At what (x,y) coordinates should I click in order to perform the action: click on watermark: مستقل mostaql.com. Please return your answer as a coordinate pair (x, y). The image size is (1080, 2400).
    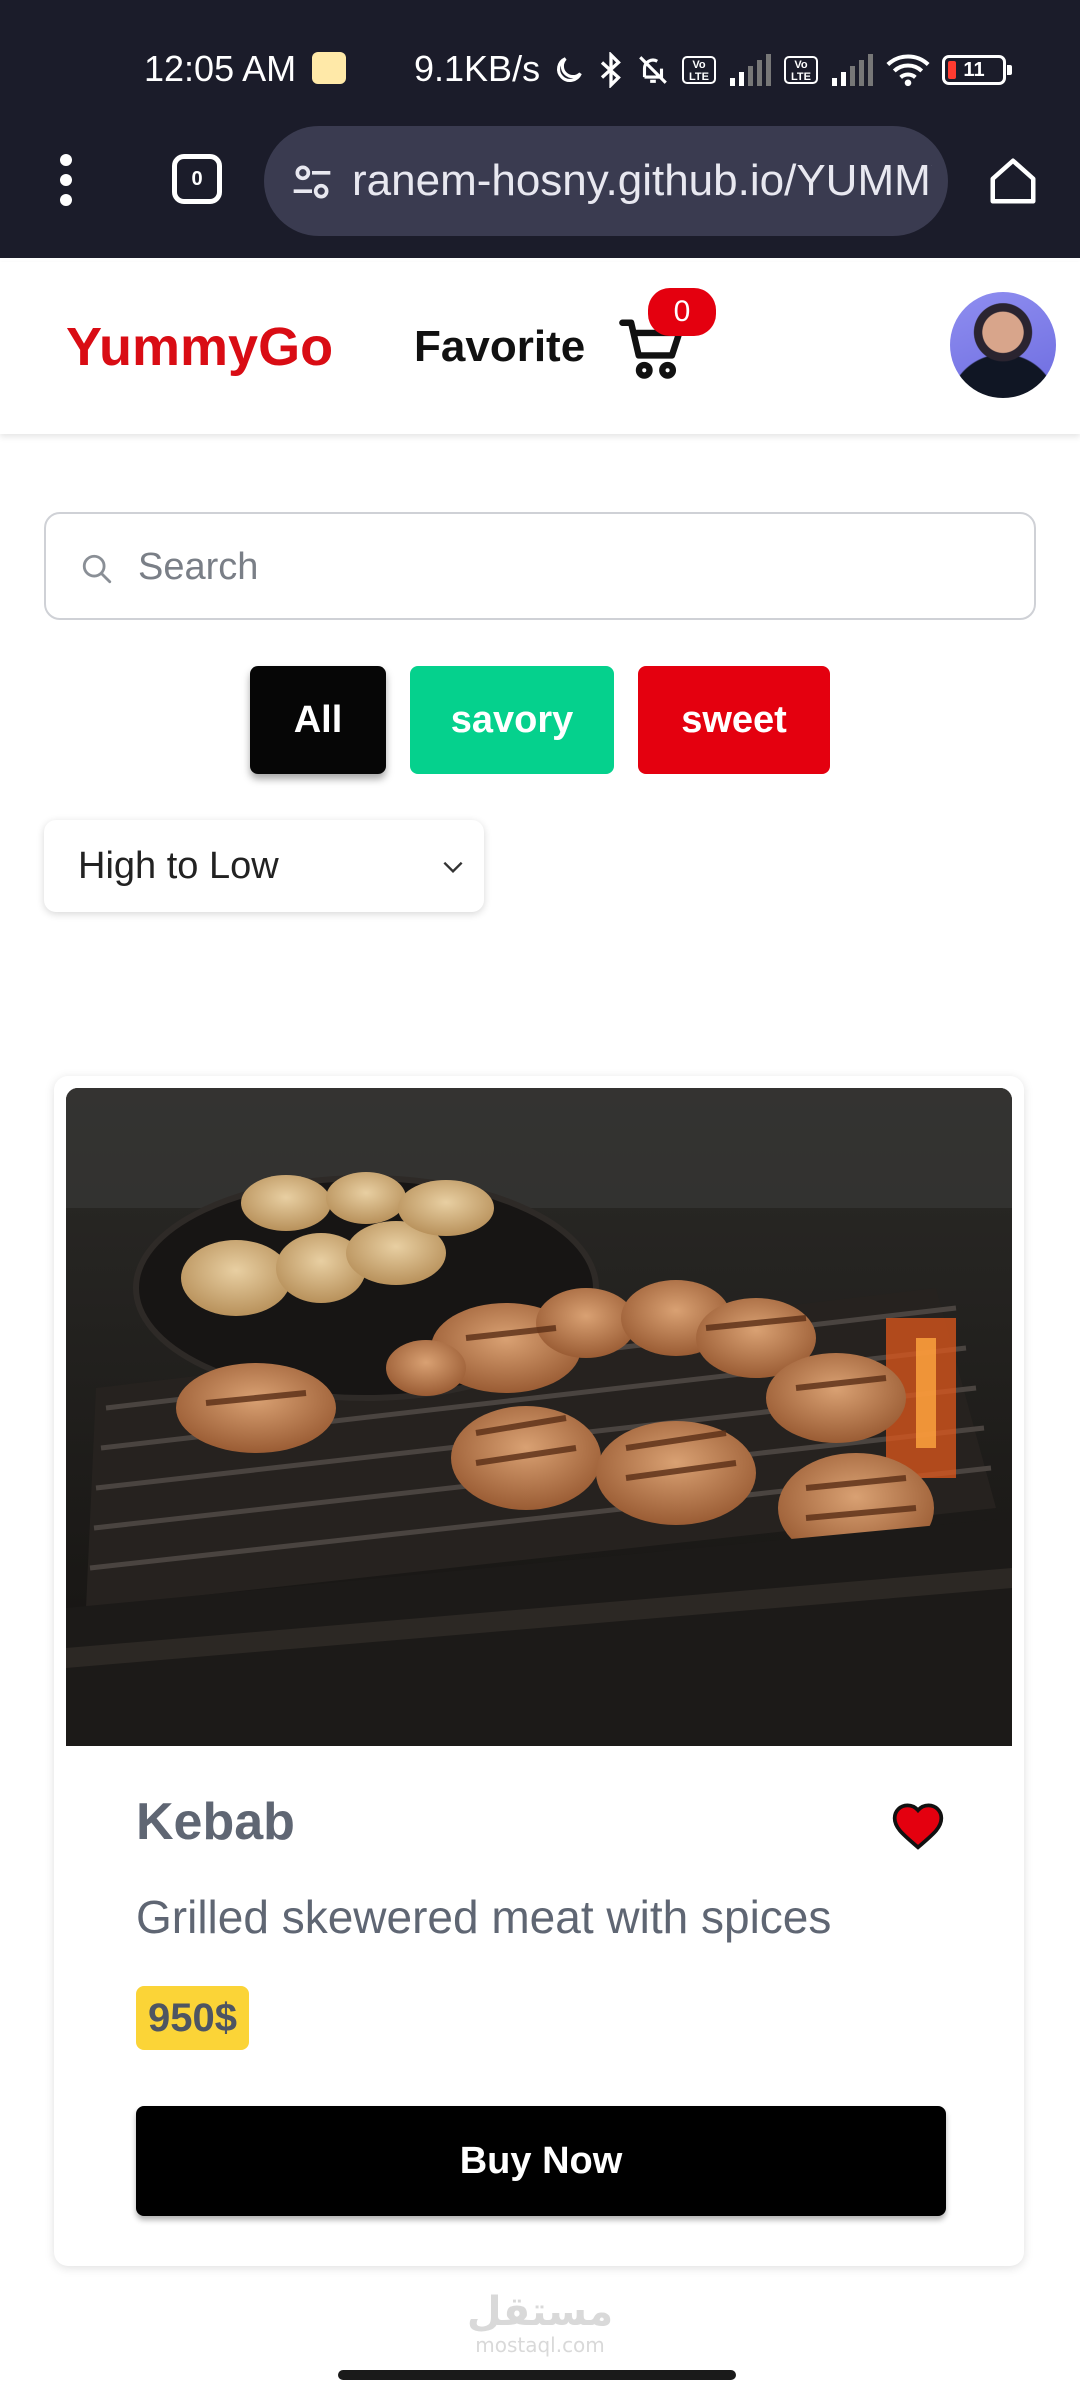
    Looking at the image, I should click on (540, 2323).